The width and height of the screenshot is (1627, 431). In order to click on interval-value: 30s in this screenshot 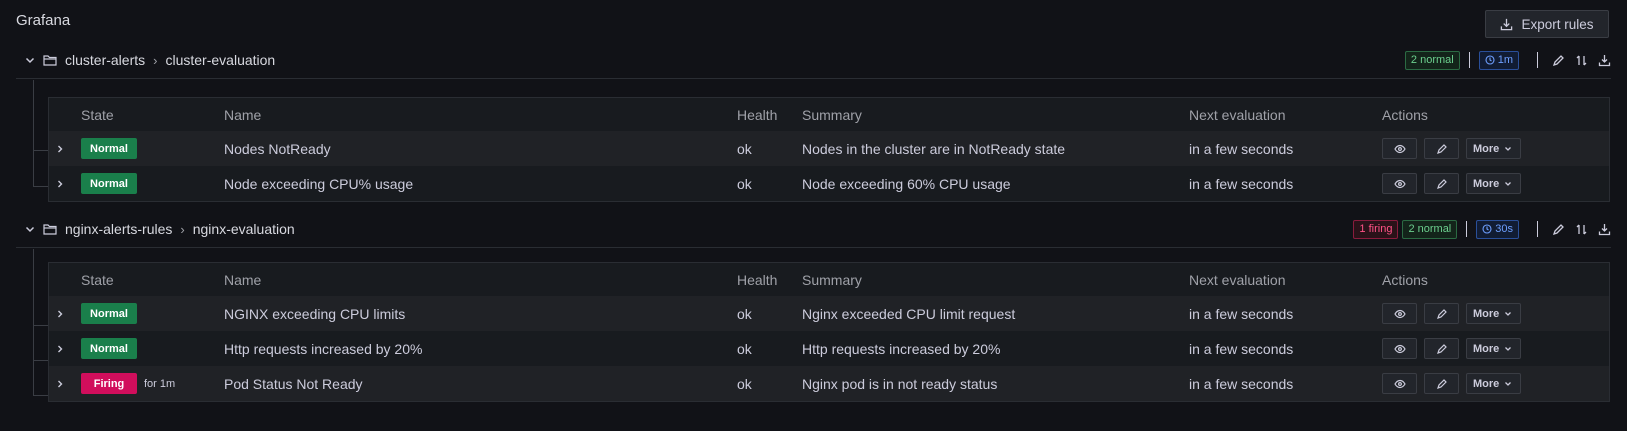, I will do `click(1504, 228)`.